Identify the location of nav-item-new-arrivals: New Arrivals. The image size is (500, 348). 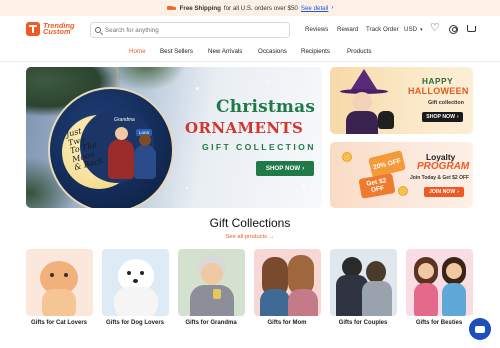
(225, 51).